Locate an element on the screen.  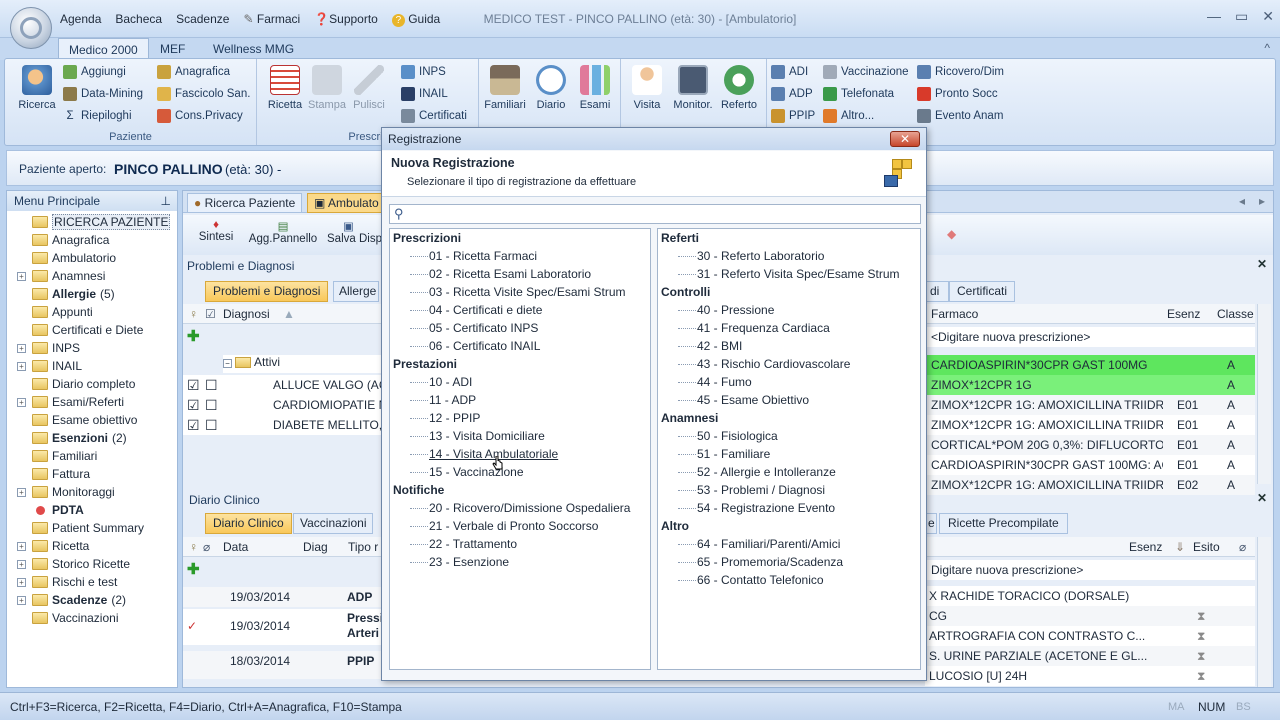
farmaco-row: CARDIOASPIRIN*30CPR GAST 100MG A is located at coordinates (1090, 365).